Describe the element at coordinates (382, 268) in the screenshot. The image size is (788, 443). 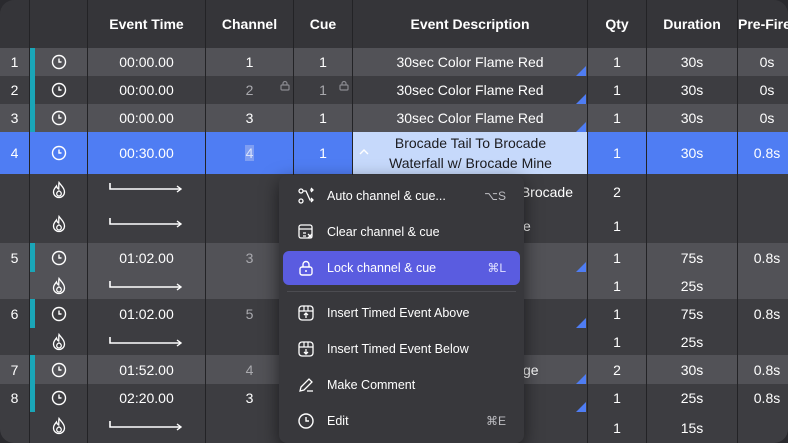
I see `menu-item-label: Lock channel & cue` at that location.